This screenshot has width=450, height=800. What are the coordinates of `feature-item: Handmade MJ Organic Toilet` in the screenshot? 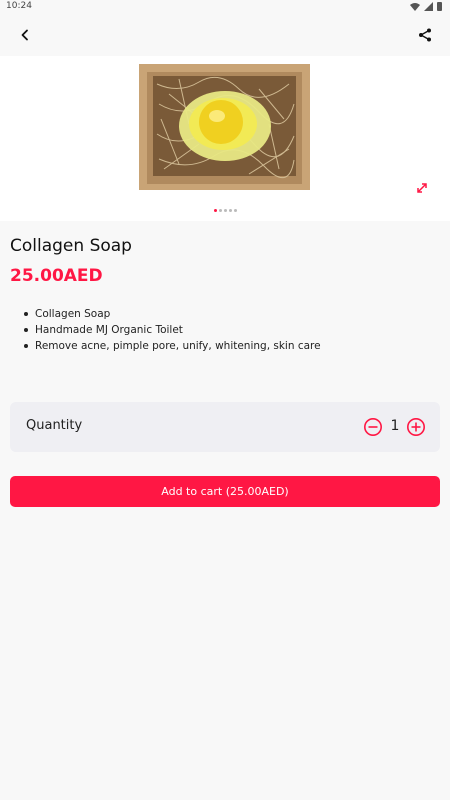 It's located at (171, 330).